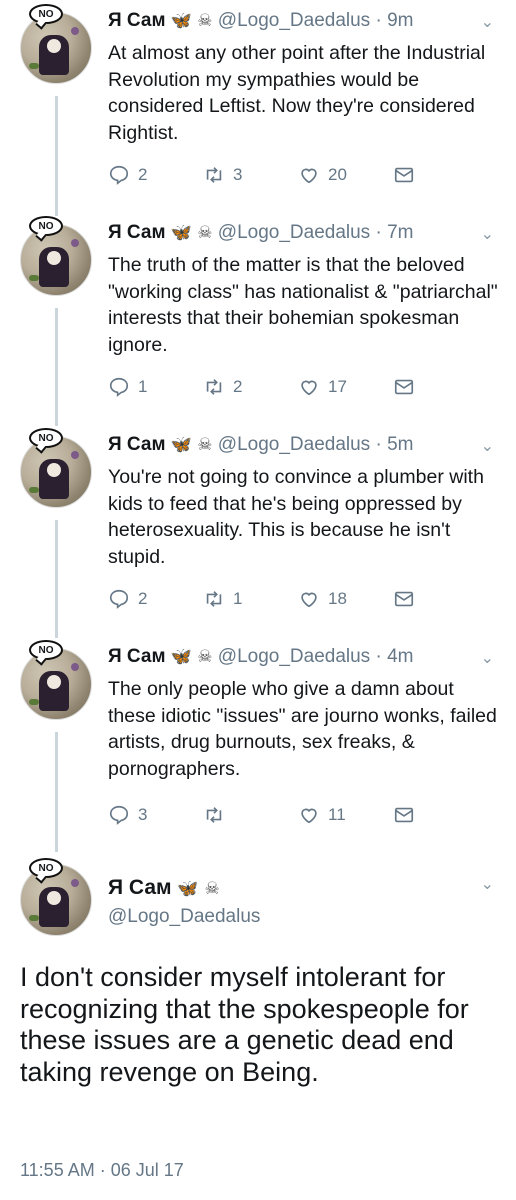 The image size is (516, 1200). What do you see at coordinates (250, 599) in the screenshot?
I see `retweet-button: 1` at bounding box center [250, 599].